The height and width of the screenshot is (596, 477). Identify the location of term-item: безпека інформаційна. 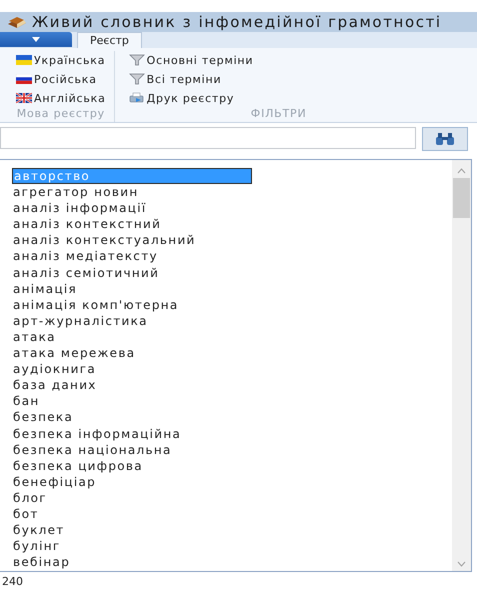
(132, 434).